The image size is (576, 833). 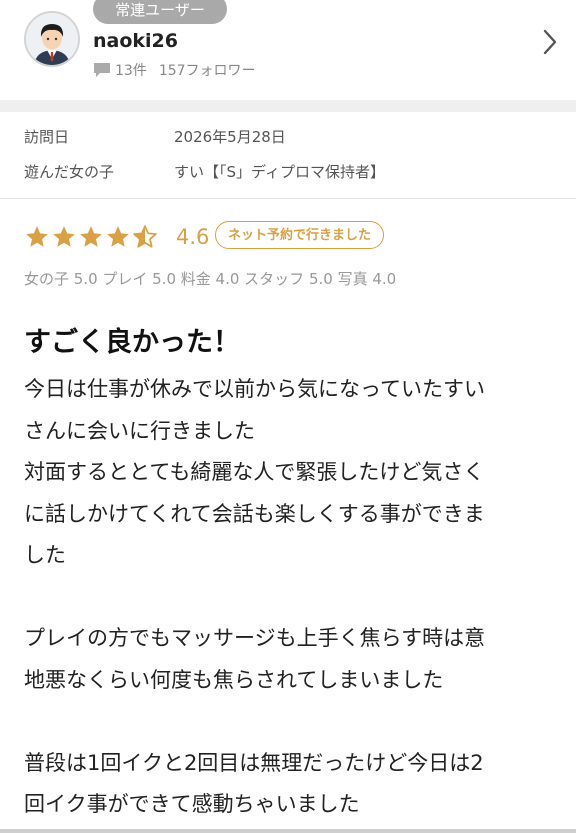 I want to click on girl-value: すい【「S」ディプロマ保持者】, so click(x=279, y=171).